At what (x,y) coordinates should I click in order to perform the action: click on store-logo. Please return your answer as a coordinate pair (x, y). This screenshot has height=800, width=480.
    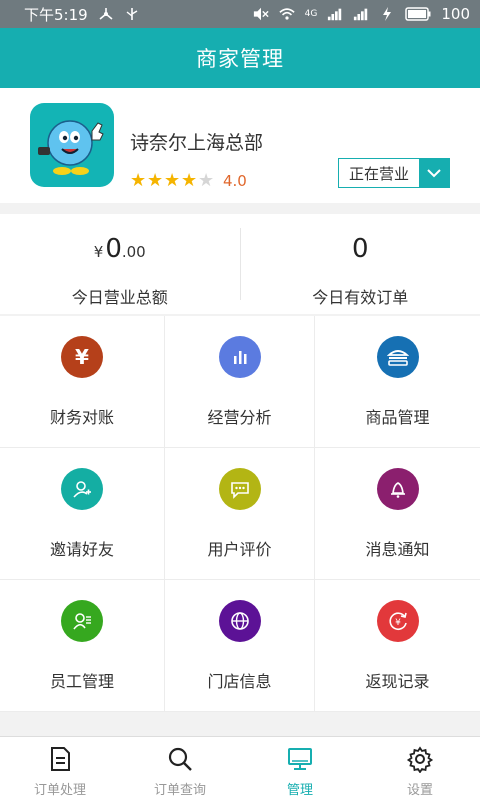
    Looking at the image, I should click on (72, 145).